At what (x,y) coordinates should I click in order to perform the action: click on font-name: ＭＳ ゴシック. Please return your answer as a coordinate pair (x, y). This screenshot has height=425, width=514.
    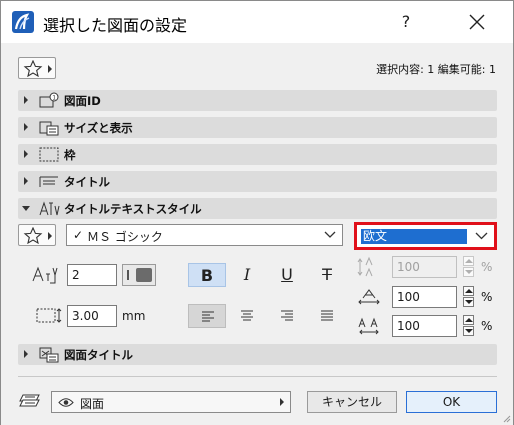
    Looking at the image, I should click on (125, 237).